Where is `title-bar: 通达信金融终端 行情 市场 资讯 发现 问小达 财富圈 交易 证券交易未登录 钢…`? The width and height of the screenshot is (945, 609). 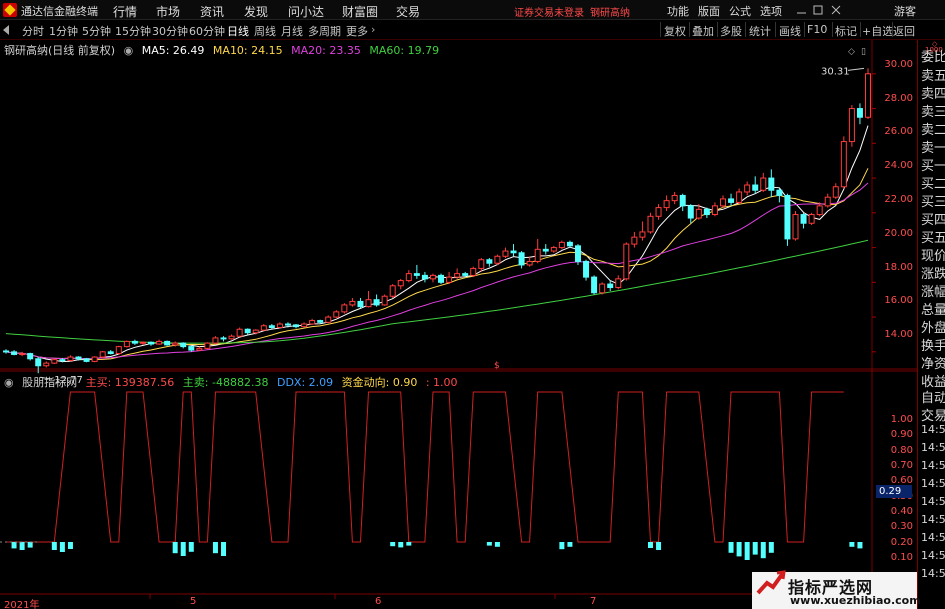 title-bar: 通达信金融终端 行情 市场 资讯 发现 问小达 财富圈 交易 证券交易未登录 钢… is located at coordinates (472, 10).